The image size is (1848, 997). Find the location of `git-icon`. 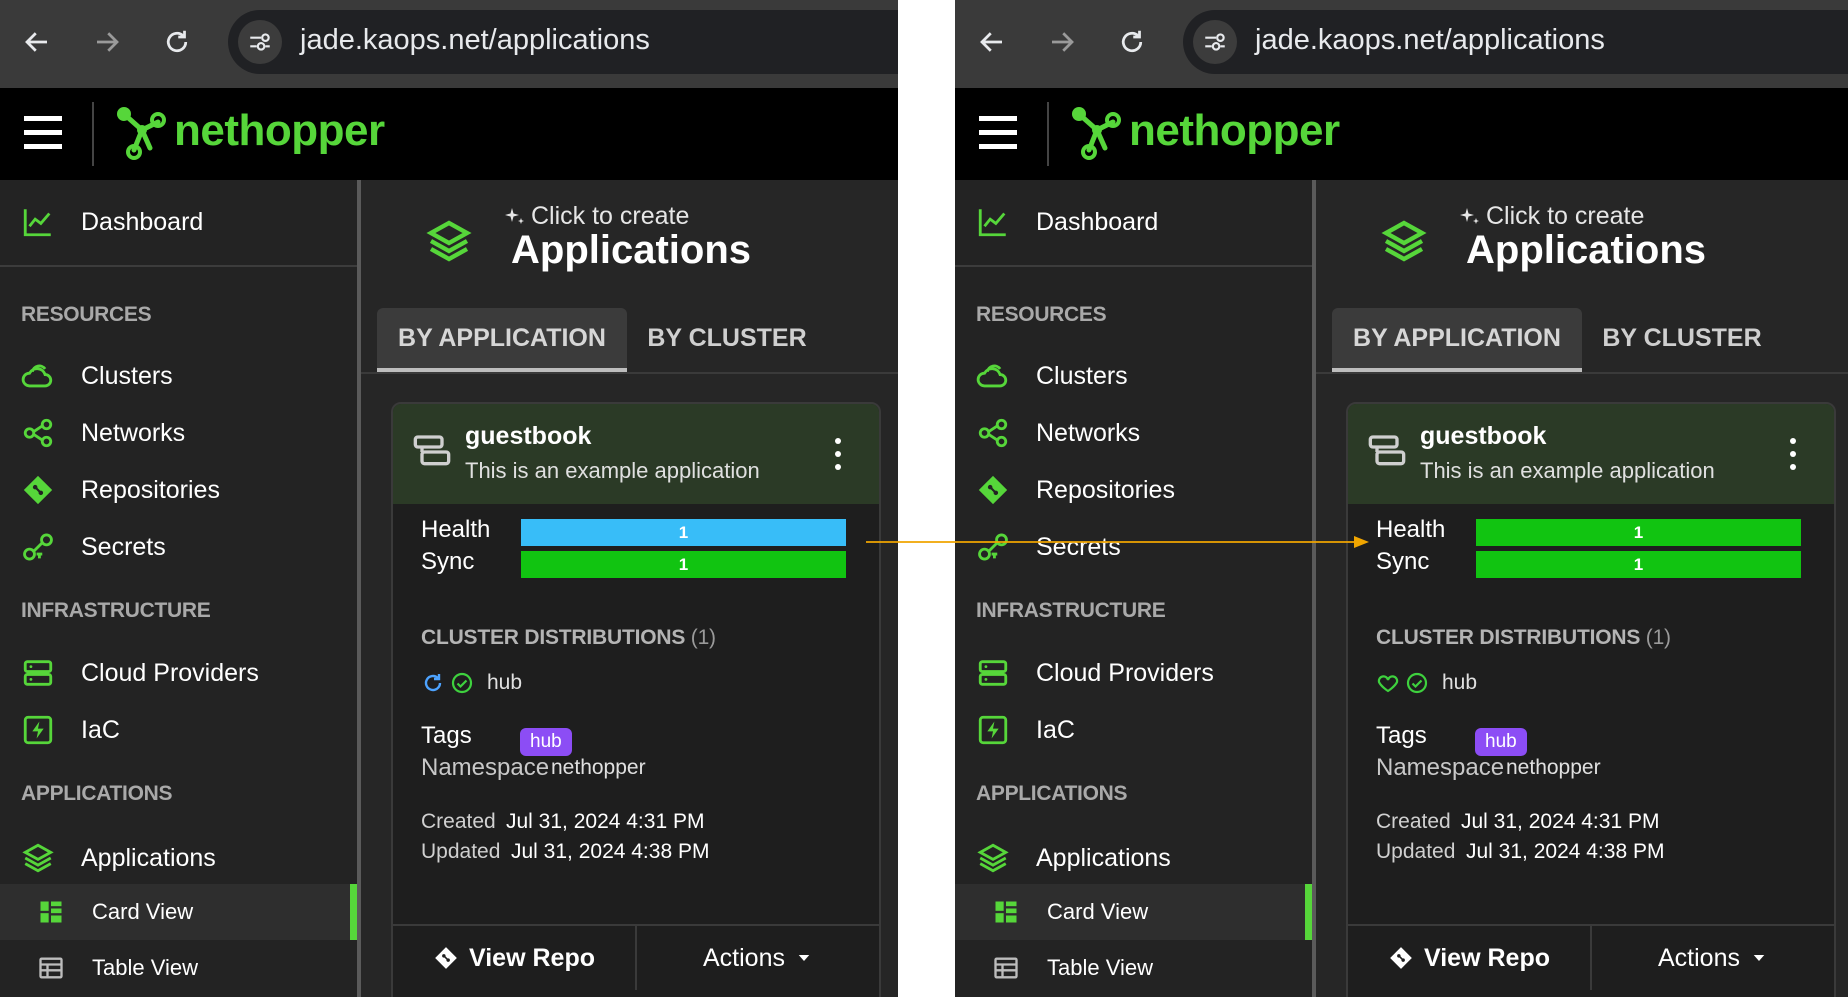

git-icon is located at coordinates (38, 490).